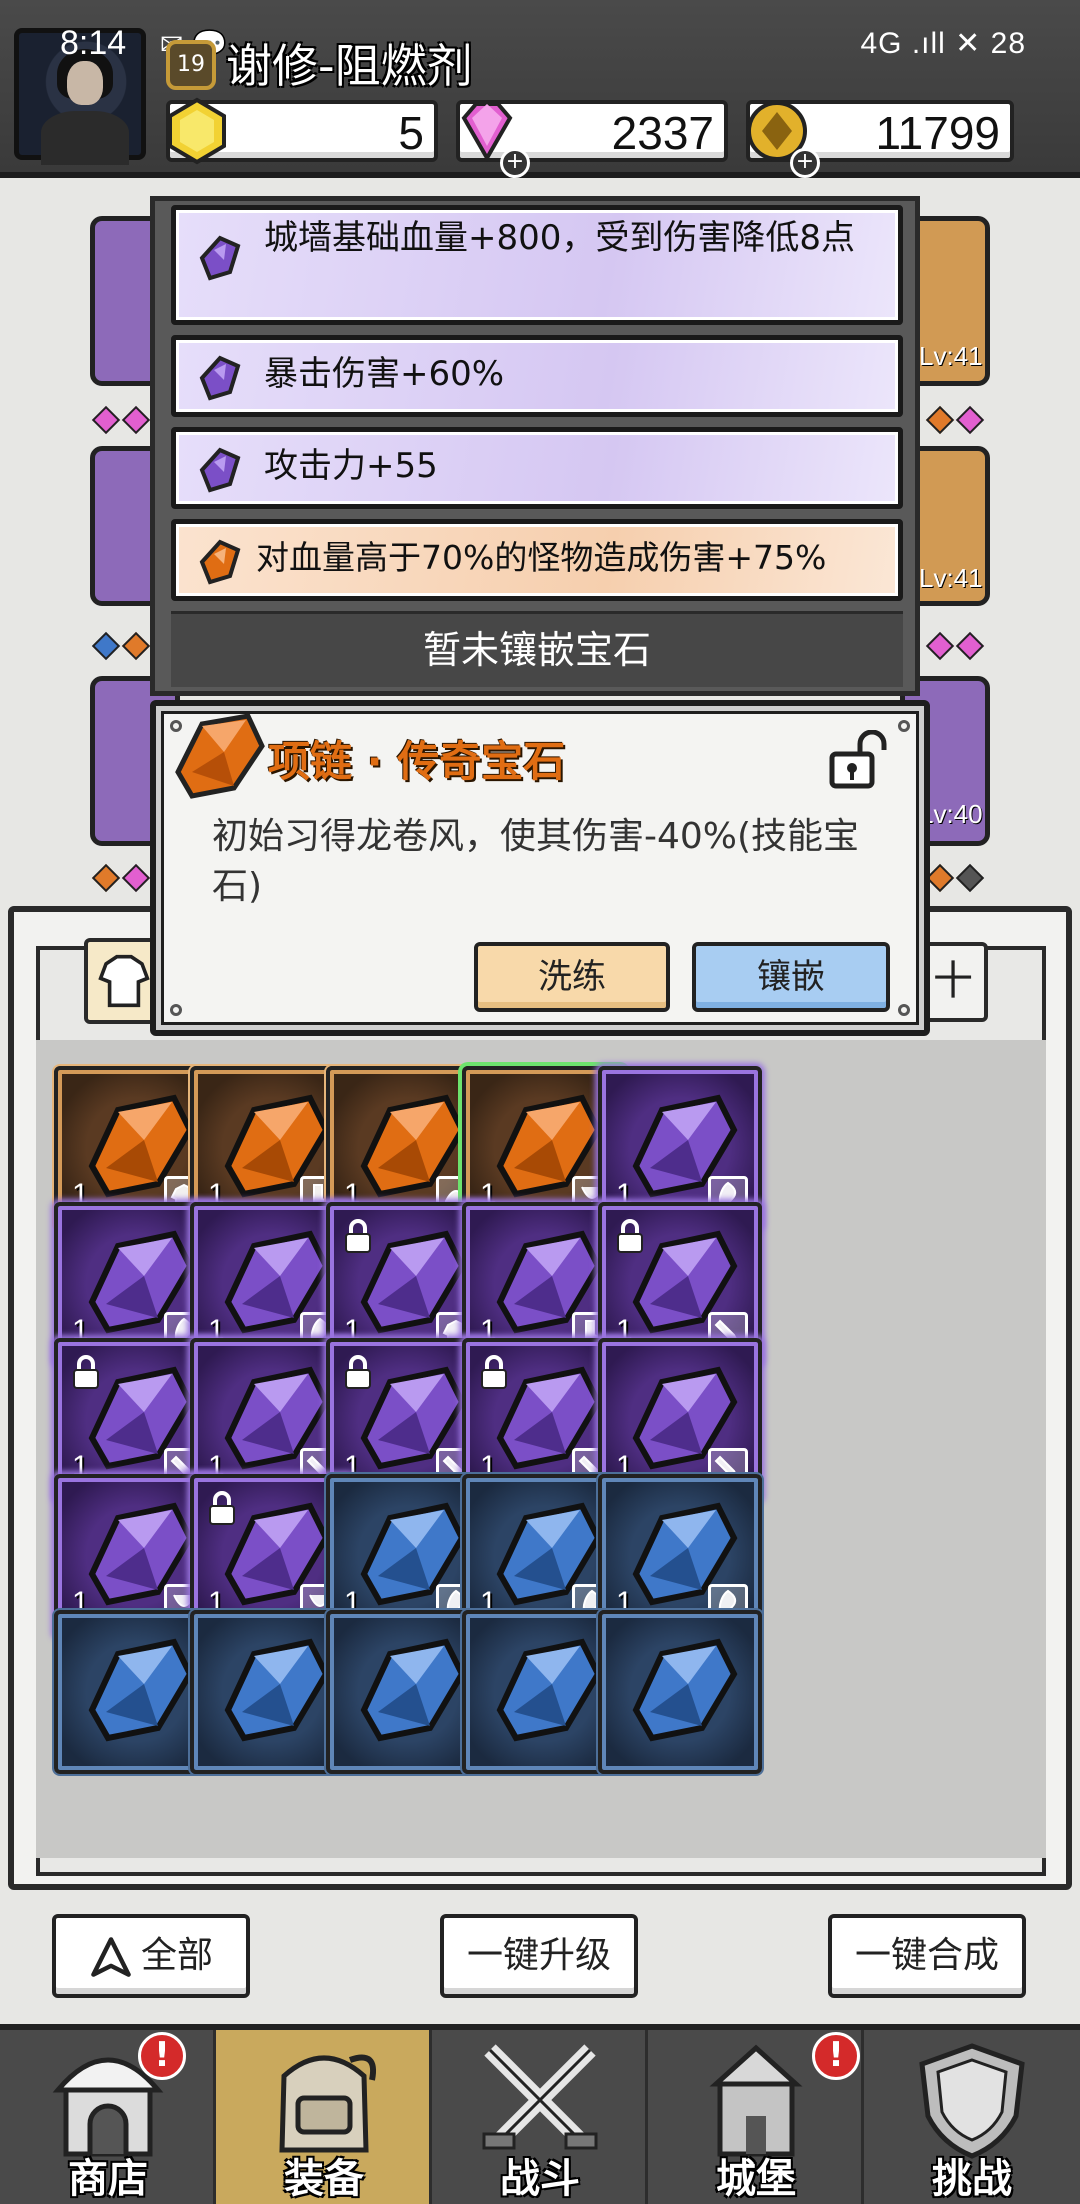 Image resolution: width=1080 pixels, height=2204 pixels. What do you see at coordinates (937, 133) in the screenshot?
I see `gold-count: 11799` at bounding box center [937, 133].